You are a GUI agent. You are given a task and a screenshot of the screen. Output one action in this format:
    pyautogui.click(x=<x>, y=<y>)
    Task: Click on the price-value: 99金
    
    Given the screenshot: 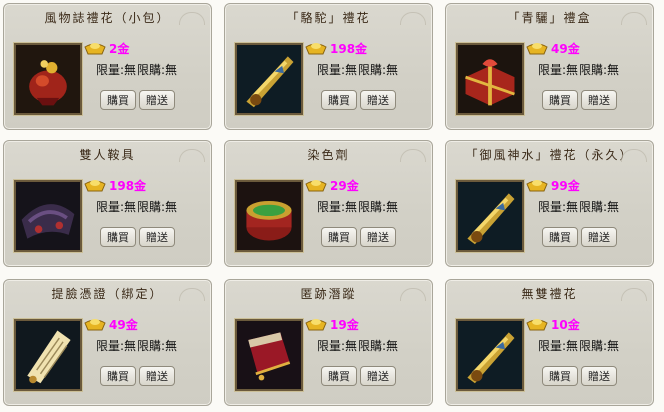 What is the action you would take?
    pyautogui.click(x=565, y=185)
    